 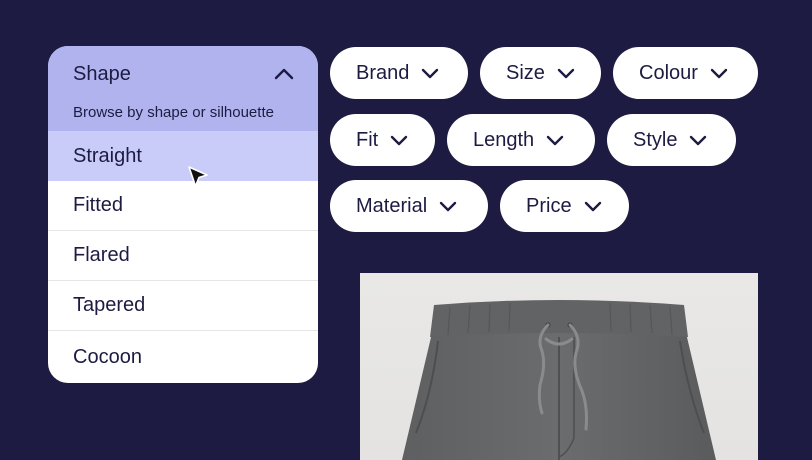 I want to click on dropdown-subtitle: Browse by shape or silhouette, so click(x=173, y=112).